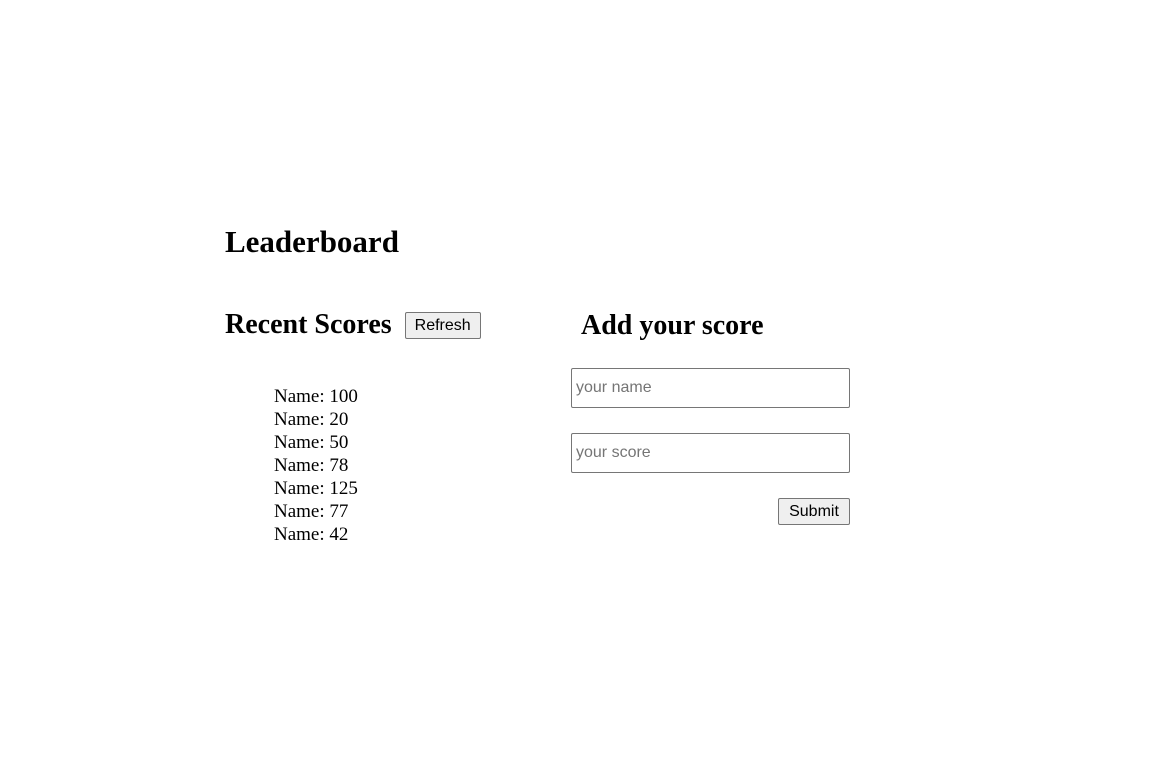  Describe the element at coordinates (308, 324) in the screenshot. I see `recent-scores-heading: Recent Scores` at that location.